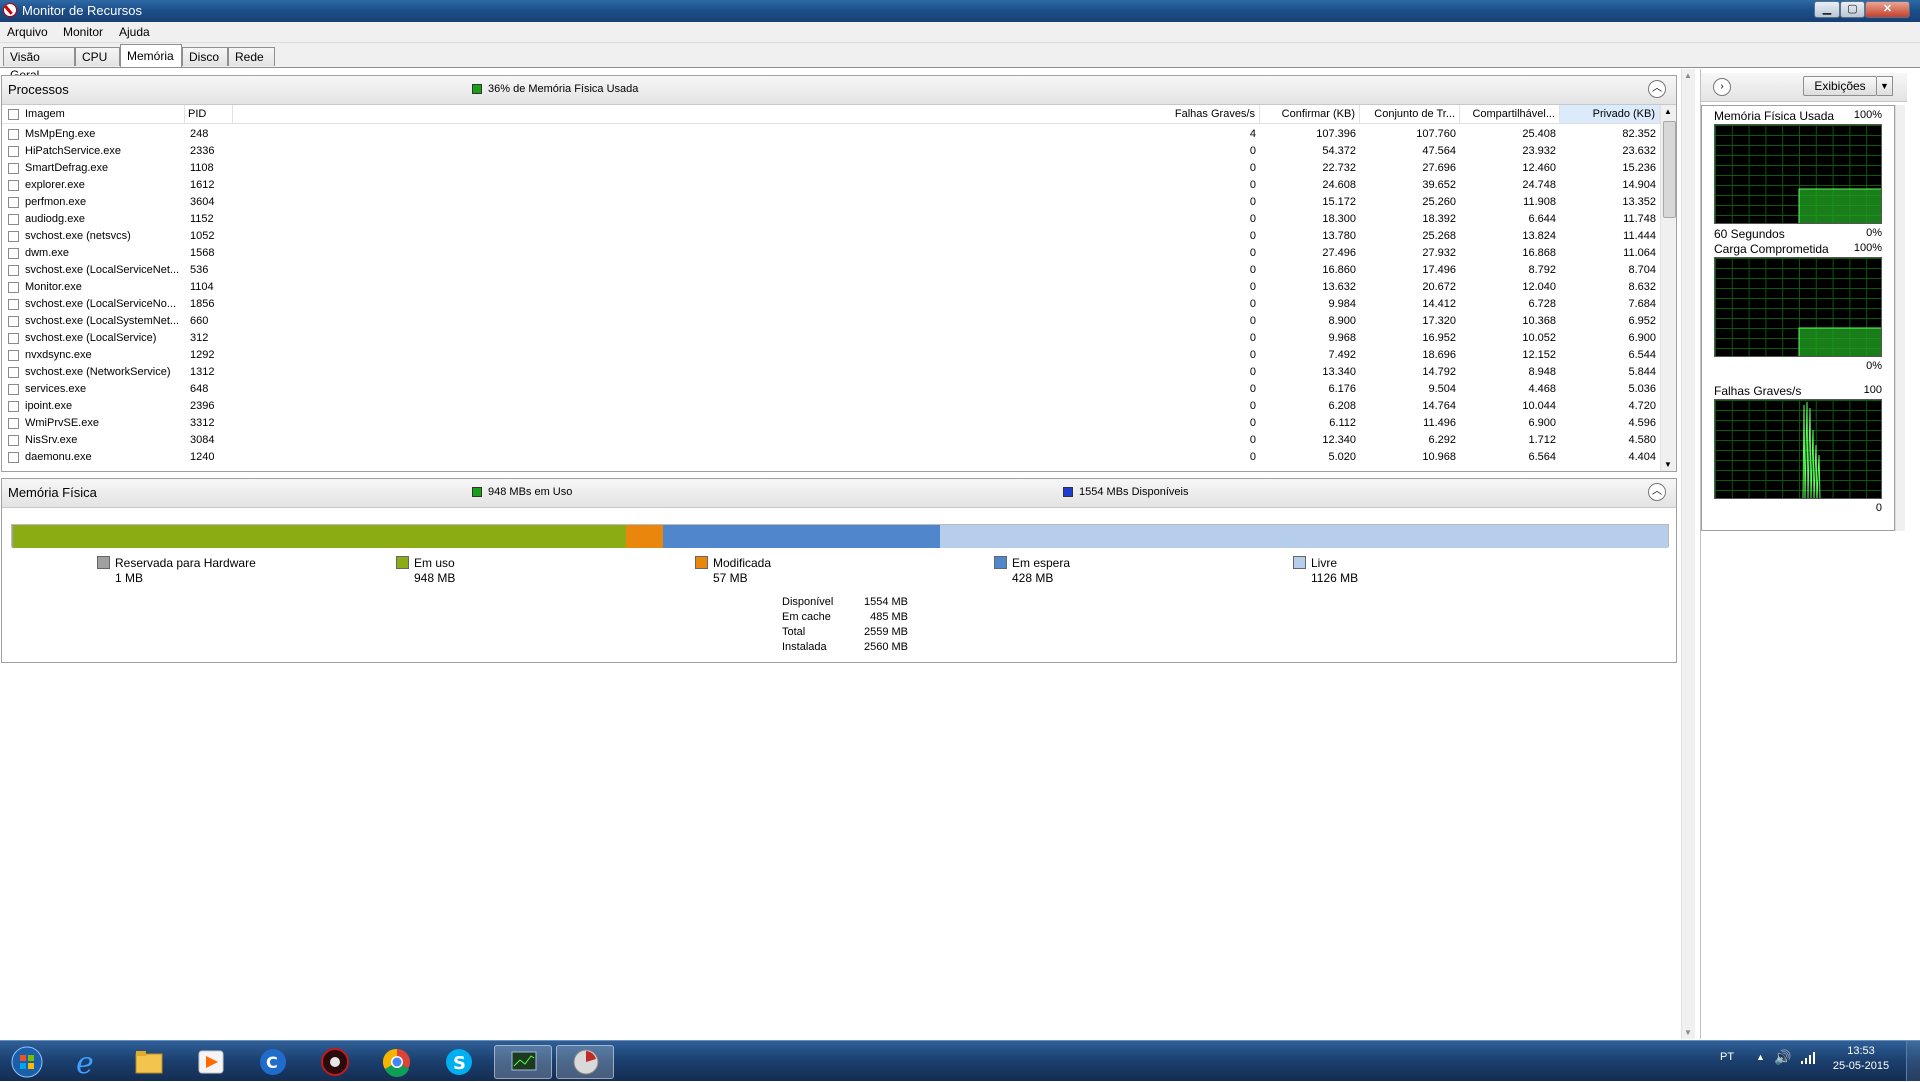  What do you see at coordinates (105, 114) in the screenshot?
I see `column-imagem: Imagem` at bounding box center [105, 114].